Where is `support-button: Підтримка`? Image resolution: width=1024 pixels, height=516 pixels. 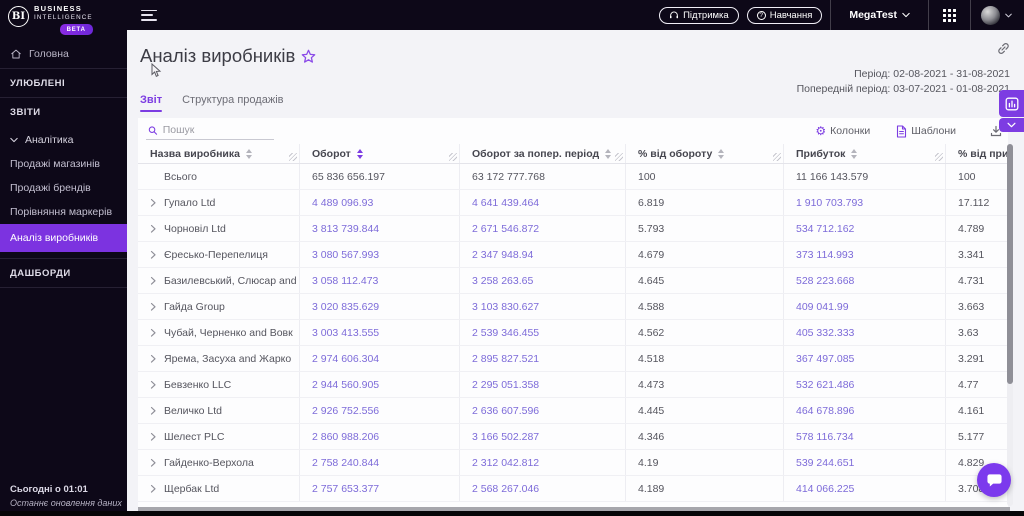 support-button: Підтримка is located at coordinates (699, 15).